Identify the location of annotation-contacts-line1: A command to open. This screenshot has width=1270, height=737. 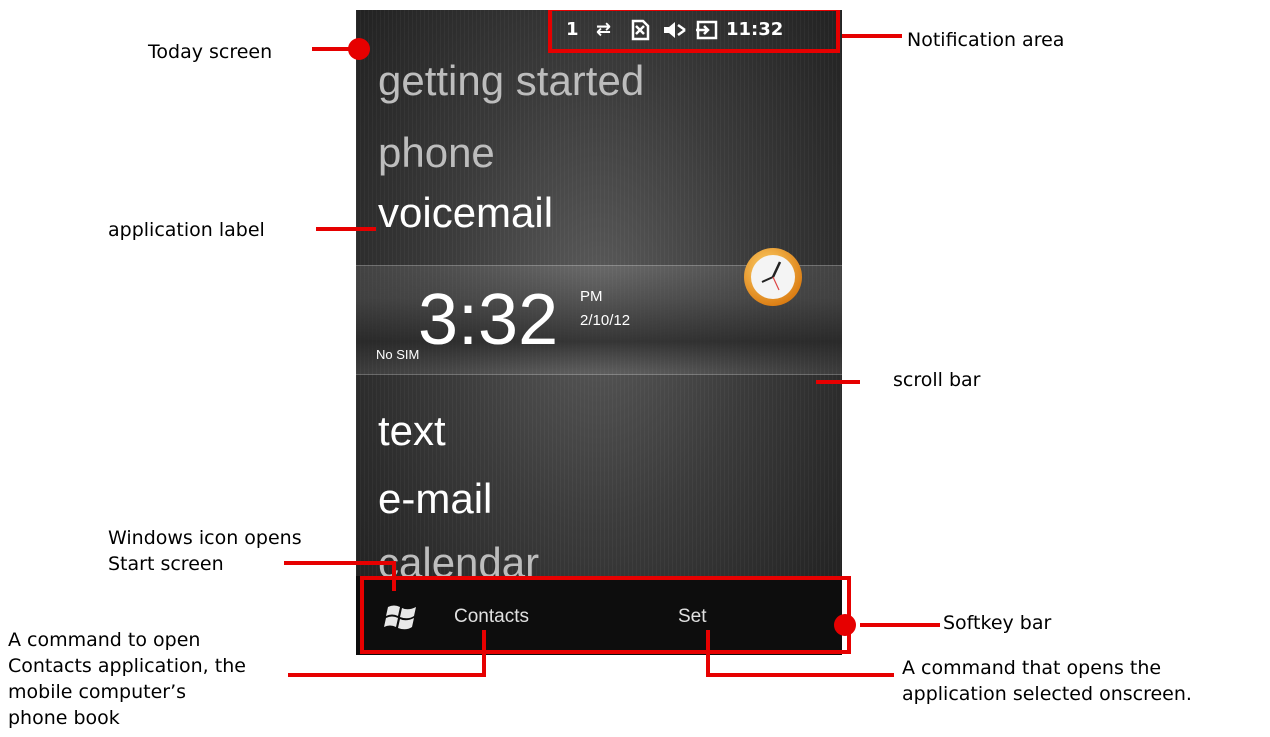
(104, 640).